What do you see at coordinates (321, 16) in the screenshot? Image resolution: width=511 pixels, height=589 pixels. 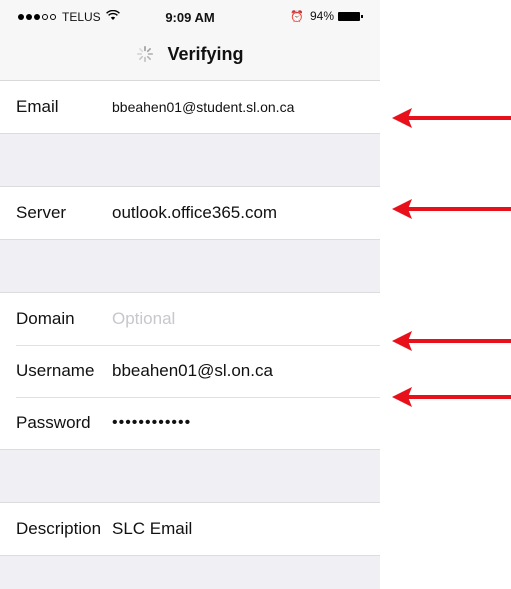 I see `battery-percent: 94%` at bounding box center [321, 16].